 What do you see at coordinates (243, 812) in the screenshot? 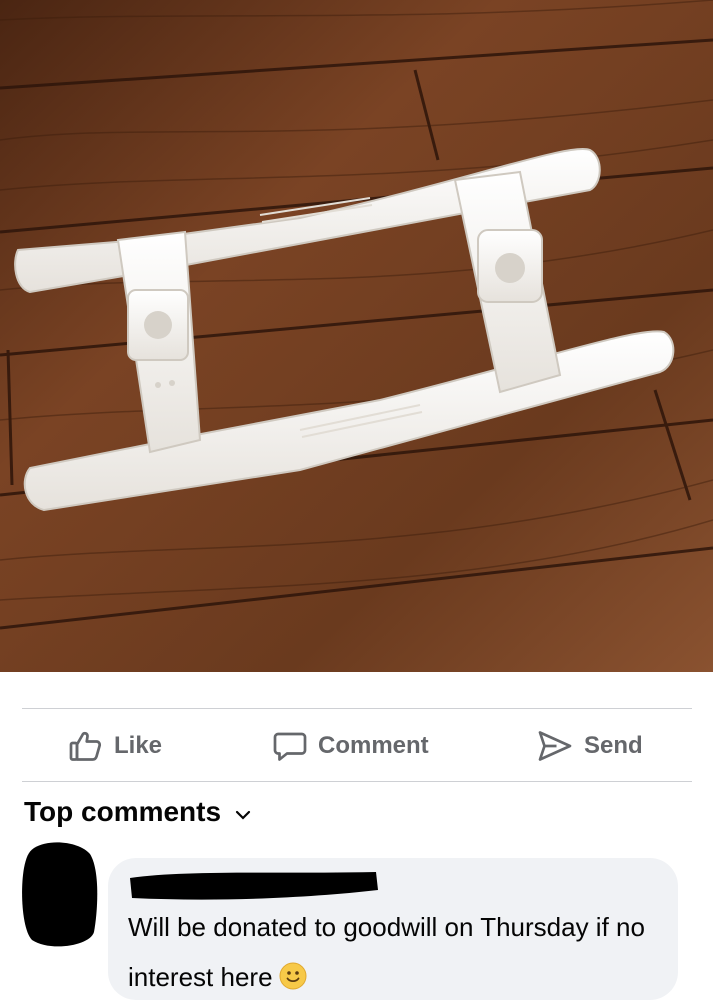
I see `chevron-down-icon` at bounding box center [243, 812].